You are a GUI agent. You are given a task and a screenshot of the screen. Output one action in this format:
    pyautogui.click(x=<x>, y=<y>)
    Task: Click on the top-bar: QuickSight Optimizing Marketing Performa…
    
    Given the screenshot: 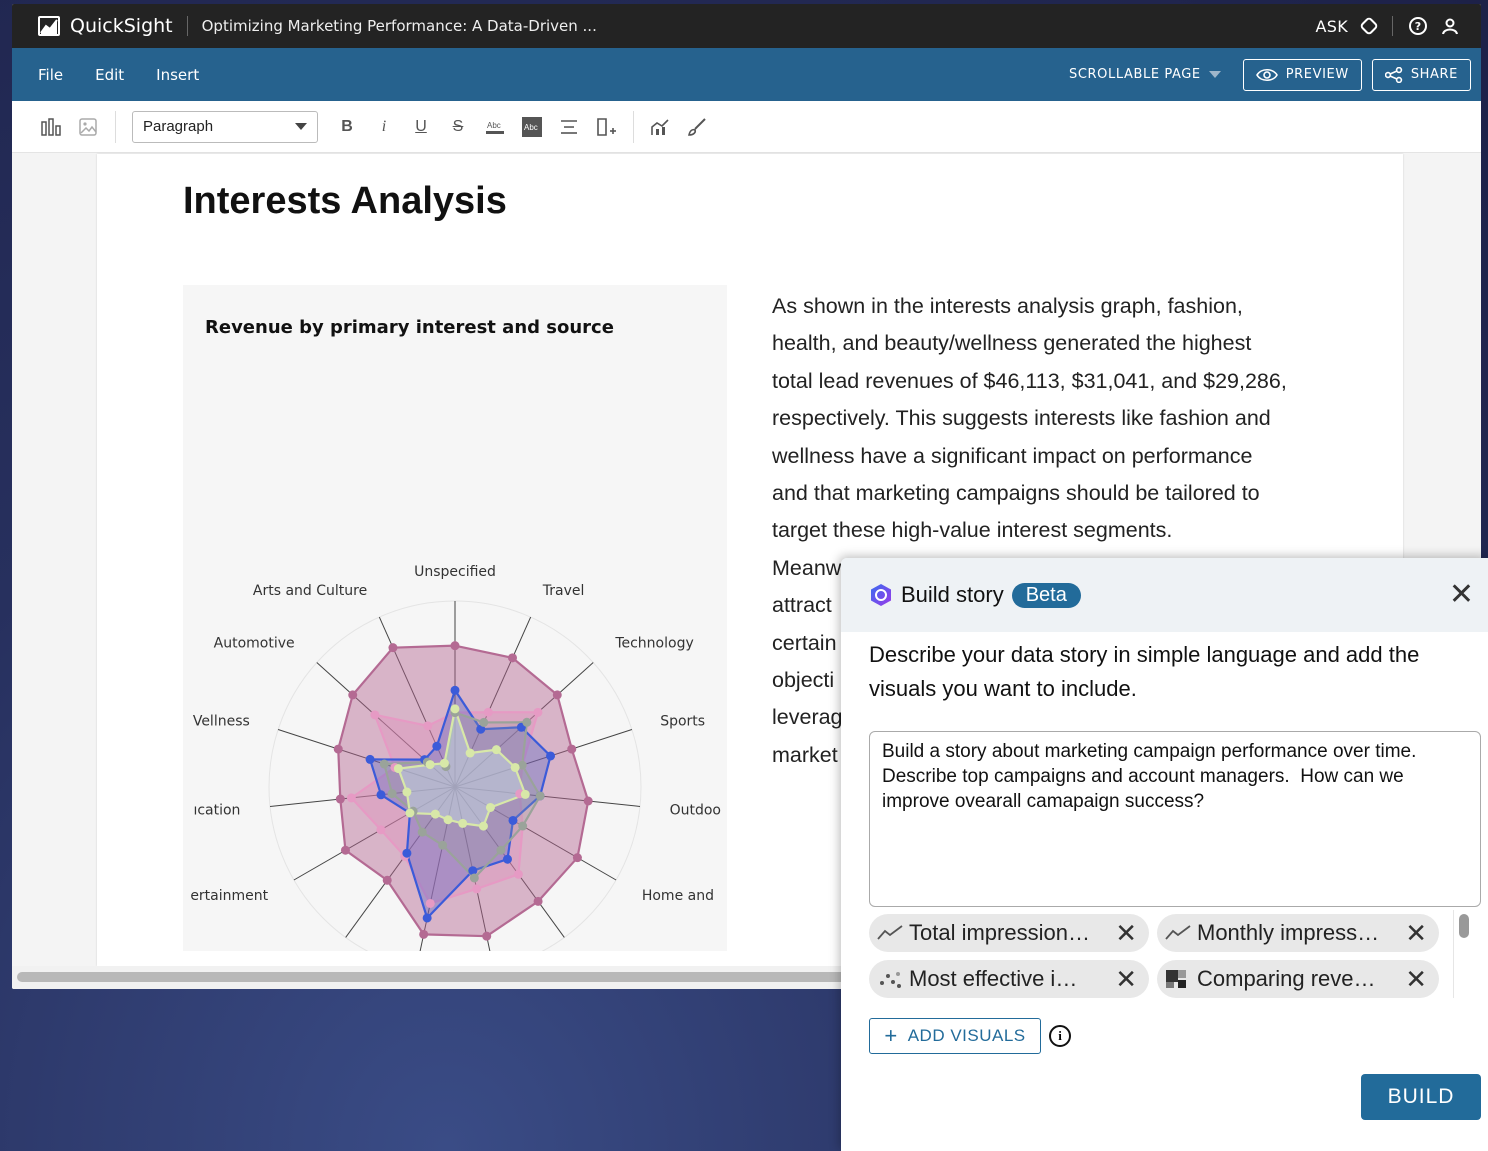 What is the action you would take?
    pyautogui.click(x=746, y=26)
    